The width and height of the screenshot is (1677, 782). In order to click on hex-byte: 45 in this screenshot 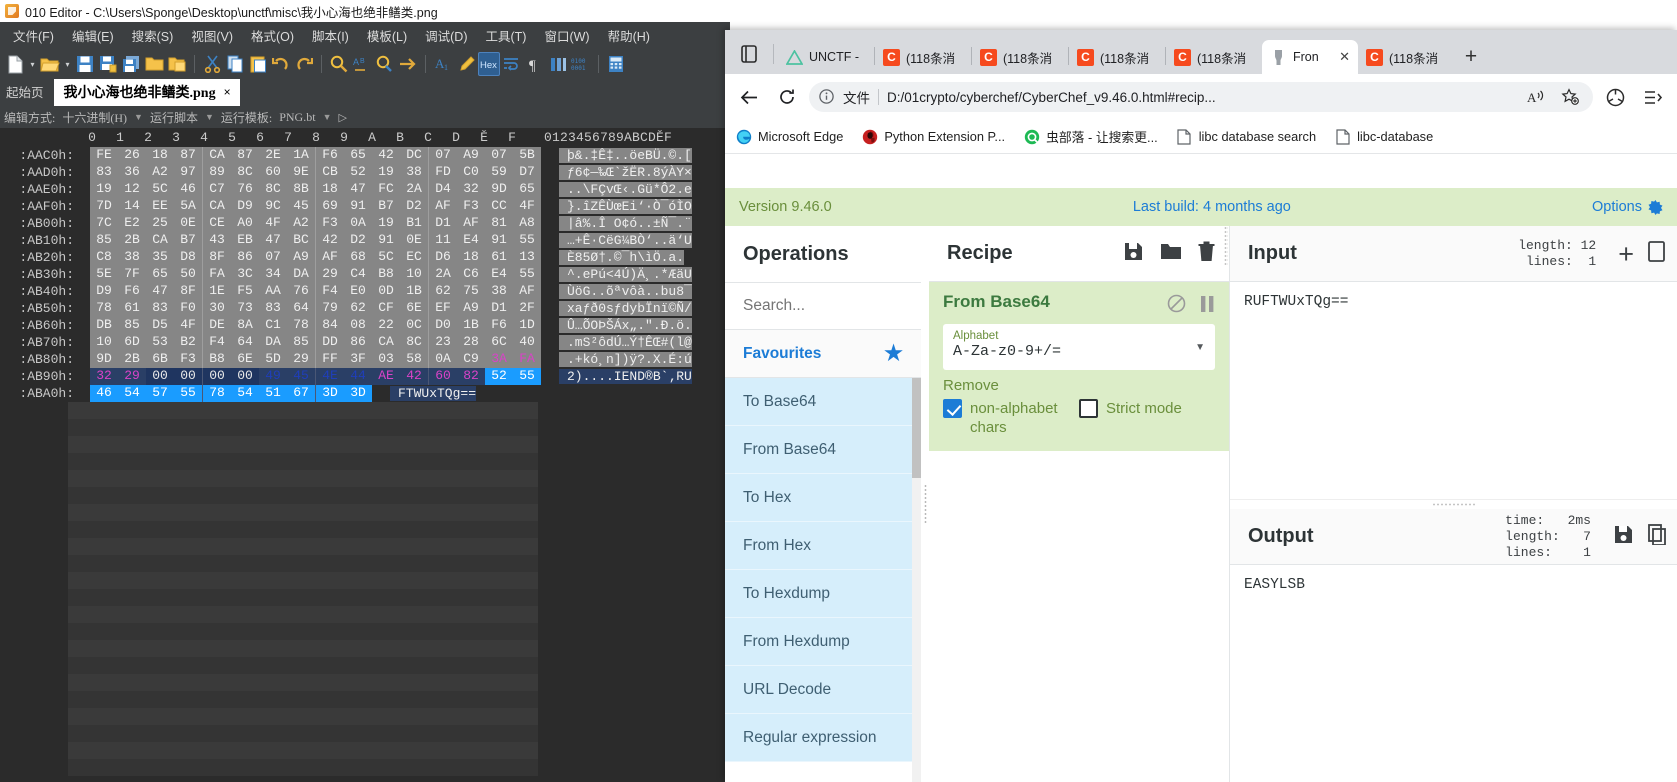, I will do `click(301, 206)`.